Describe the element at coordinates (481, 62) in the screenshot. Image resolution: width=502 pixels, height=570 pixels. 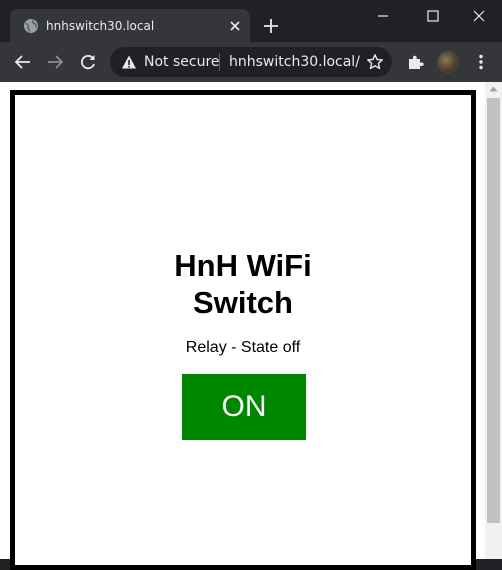
I see `kebab-menu-icon` at that location.